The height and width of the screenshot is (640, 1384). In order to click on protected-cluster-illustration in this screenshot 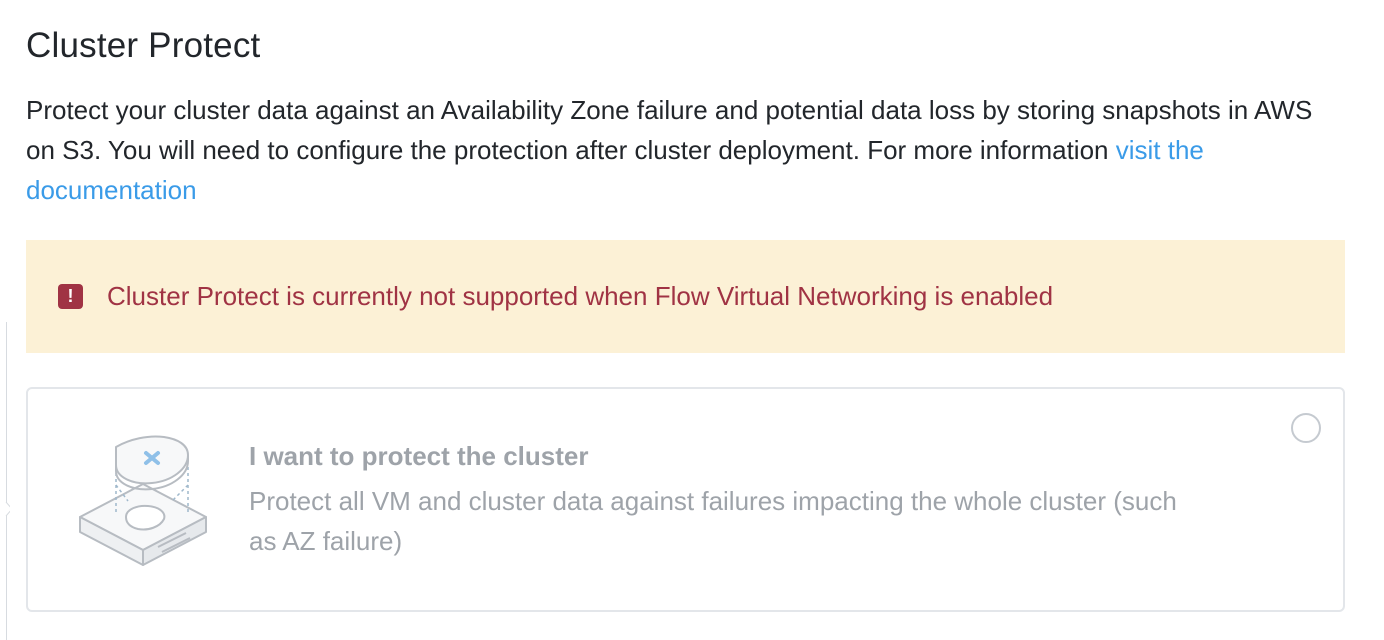, I will do `click(143, 500)`.